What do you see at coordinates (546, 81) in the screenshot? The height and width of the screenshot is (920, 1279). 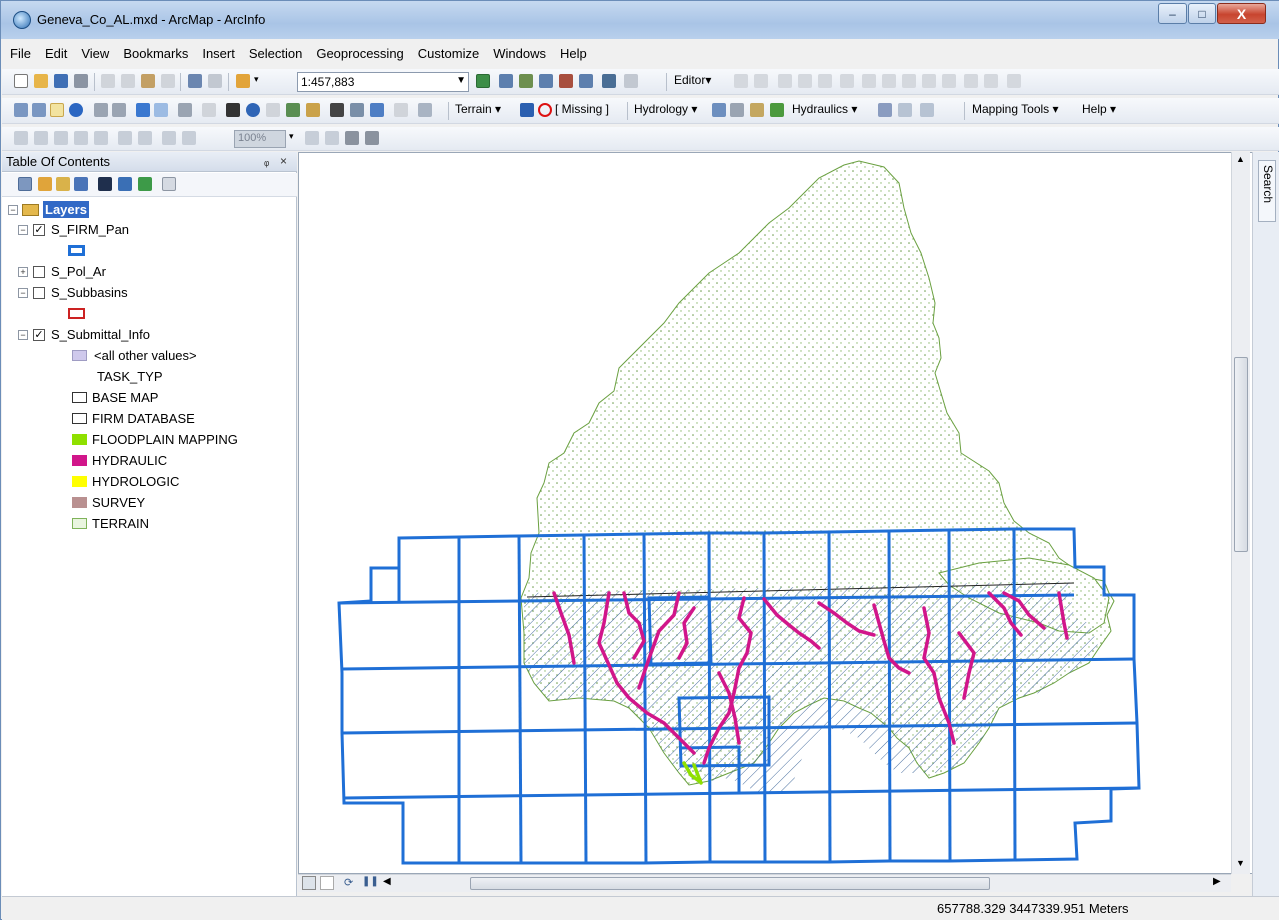 I see `search-window-icon` at bounding box center [546, 81].